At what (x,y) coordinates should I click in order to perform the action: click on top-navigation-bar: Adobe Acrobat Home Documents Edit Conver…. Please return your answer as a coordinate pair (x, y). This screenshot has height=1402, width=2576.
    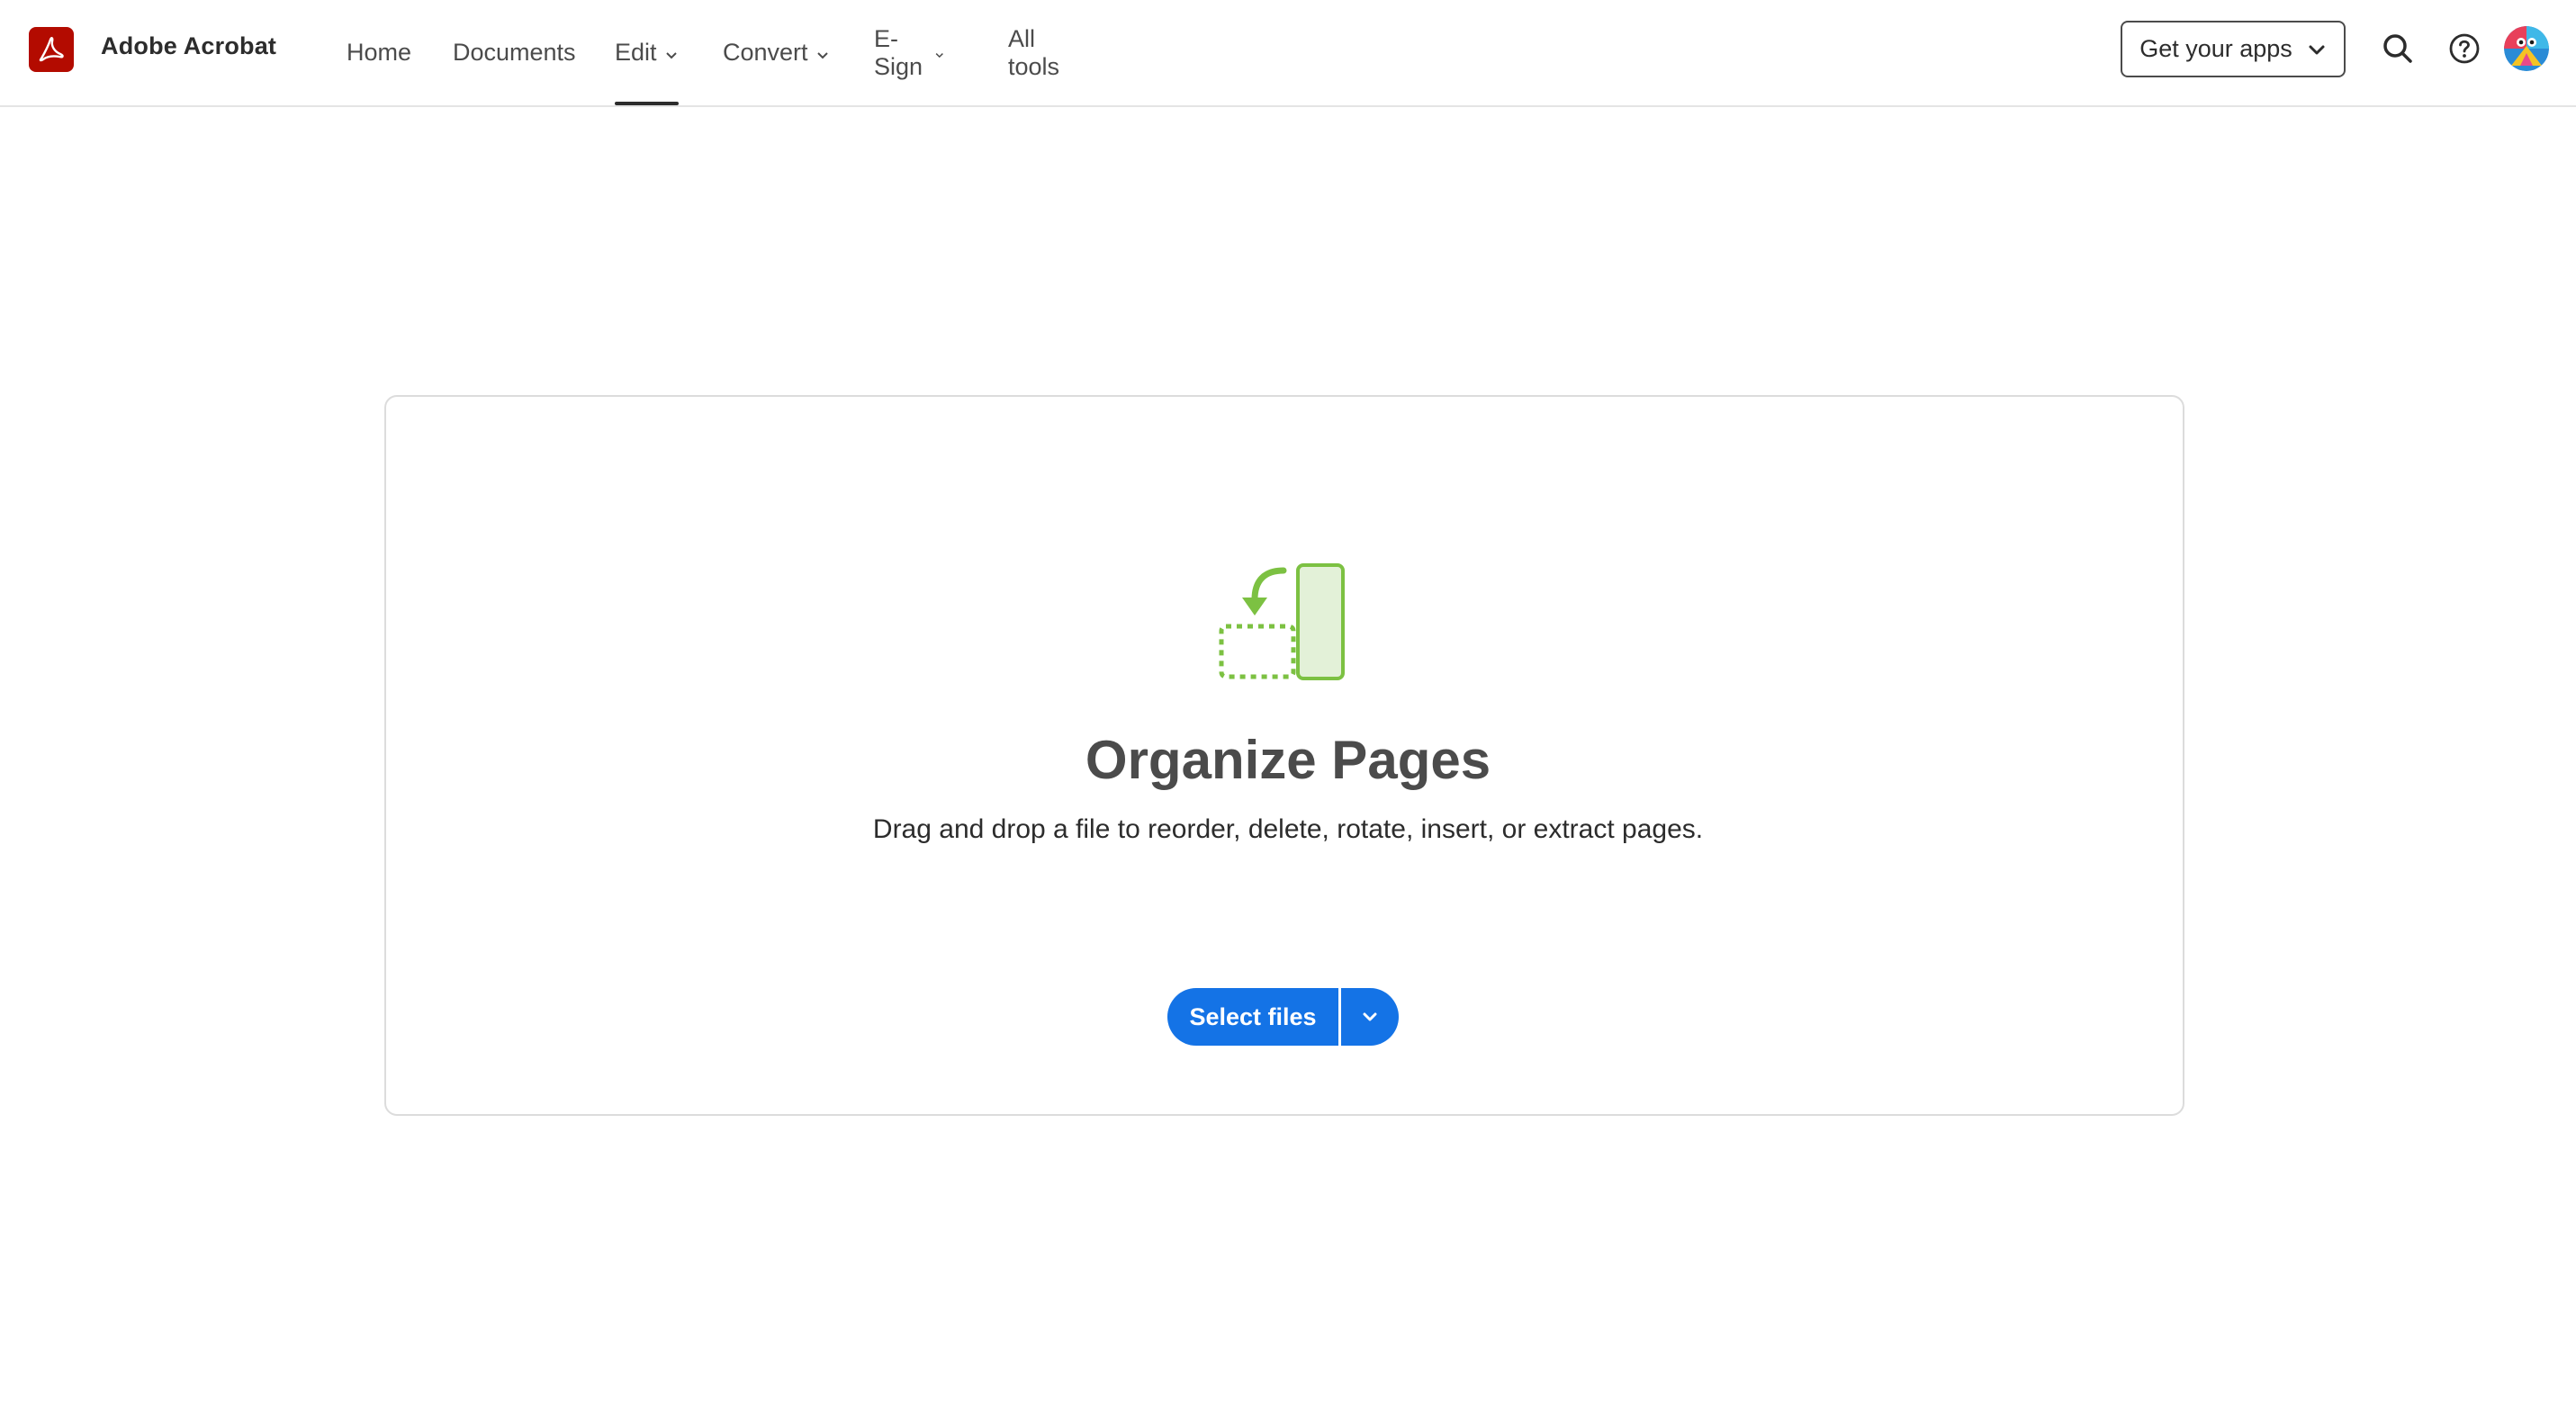
    Looking at the image, I should click on (1288, 53).